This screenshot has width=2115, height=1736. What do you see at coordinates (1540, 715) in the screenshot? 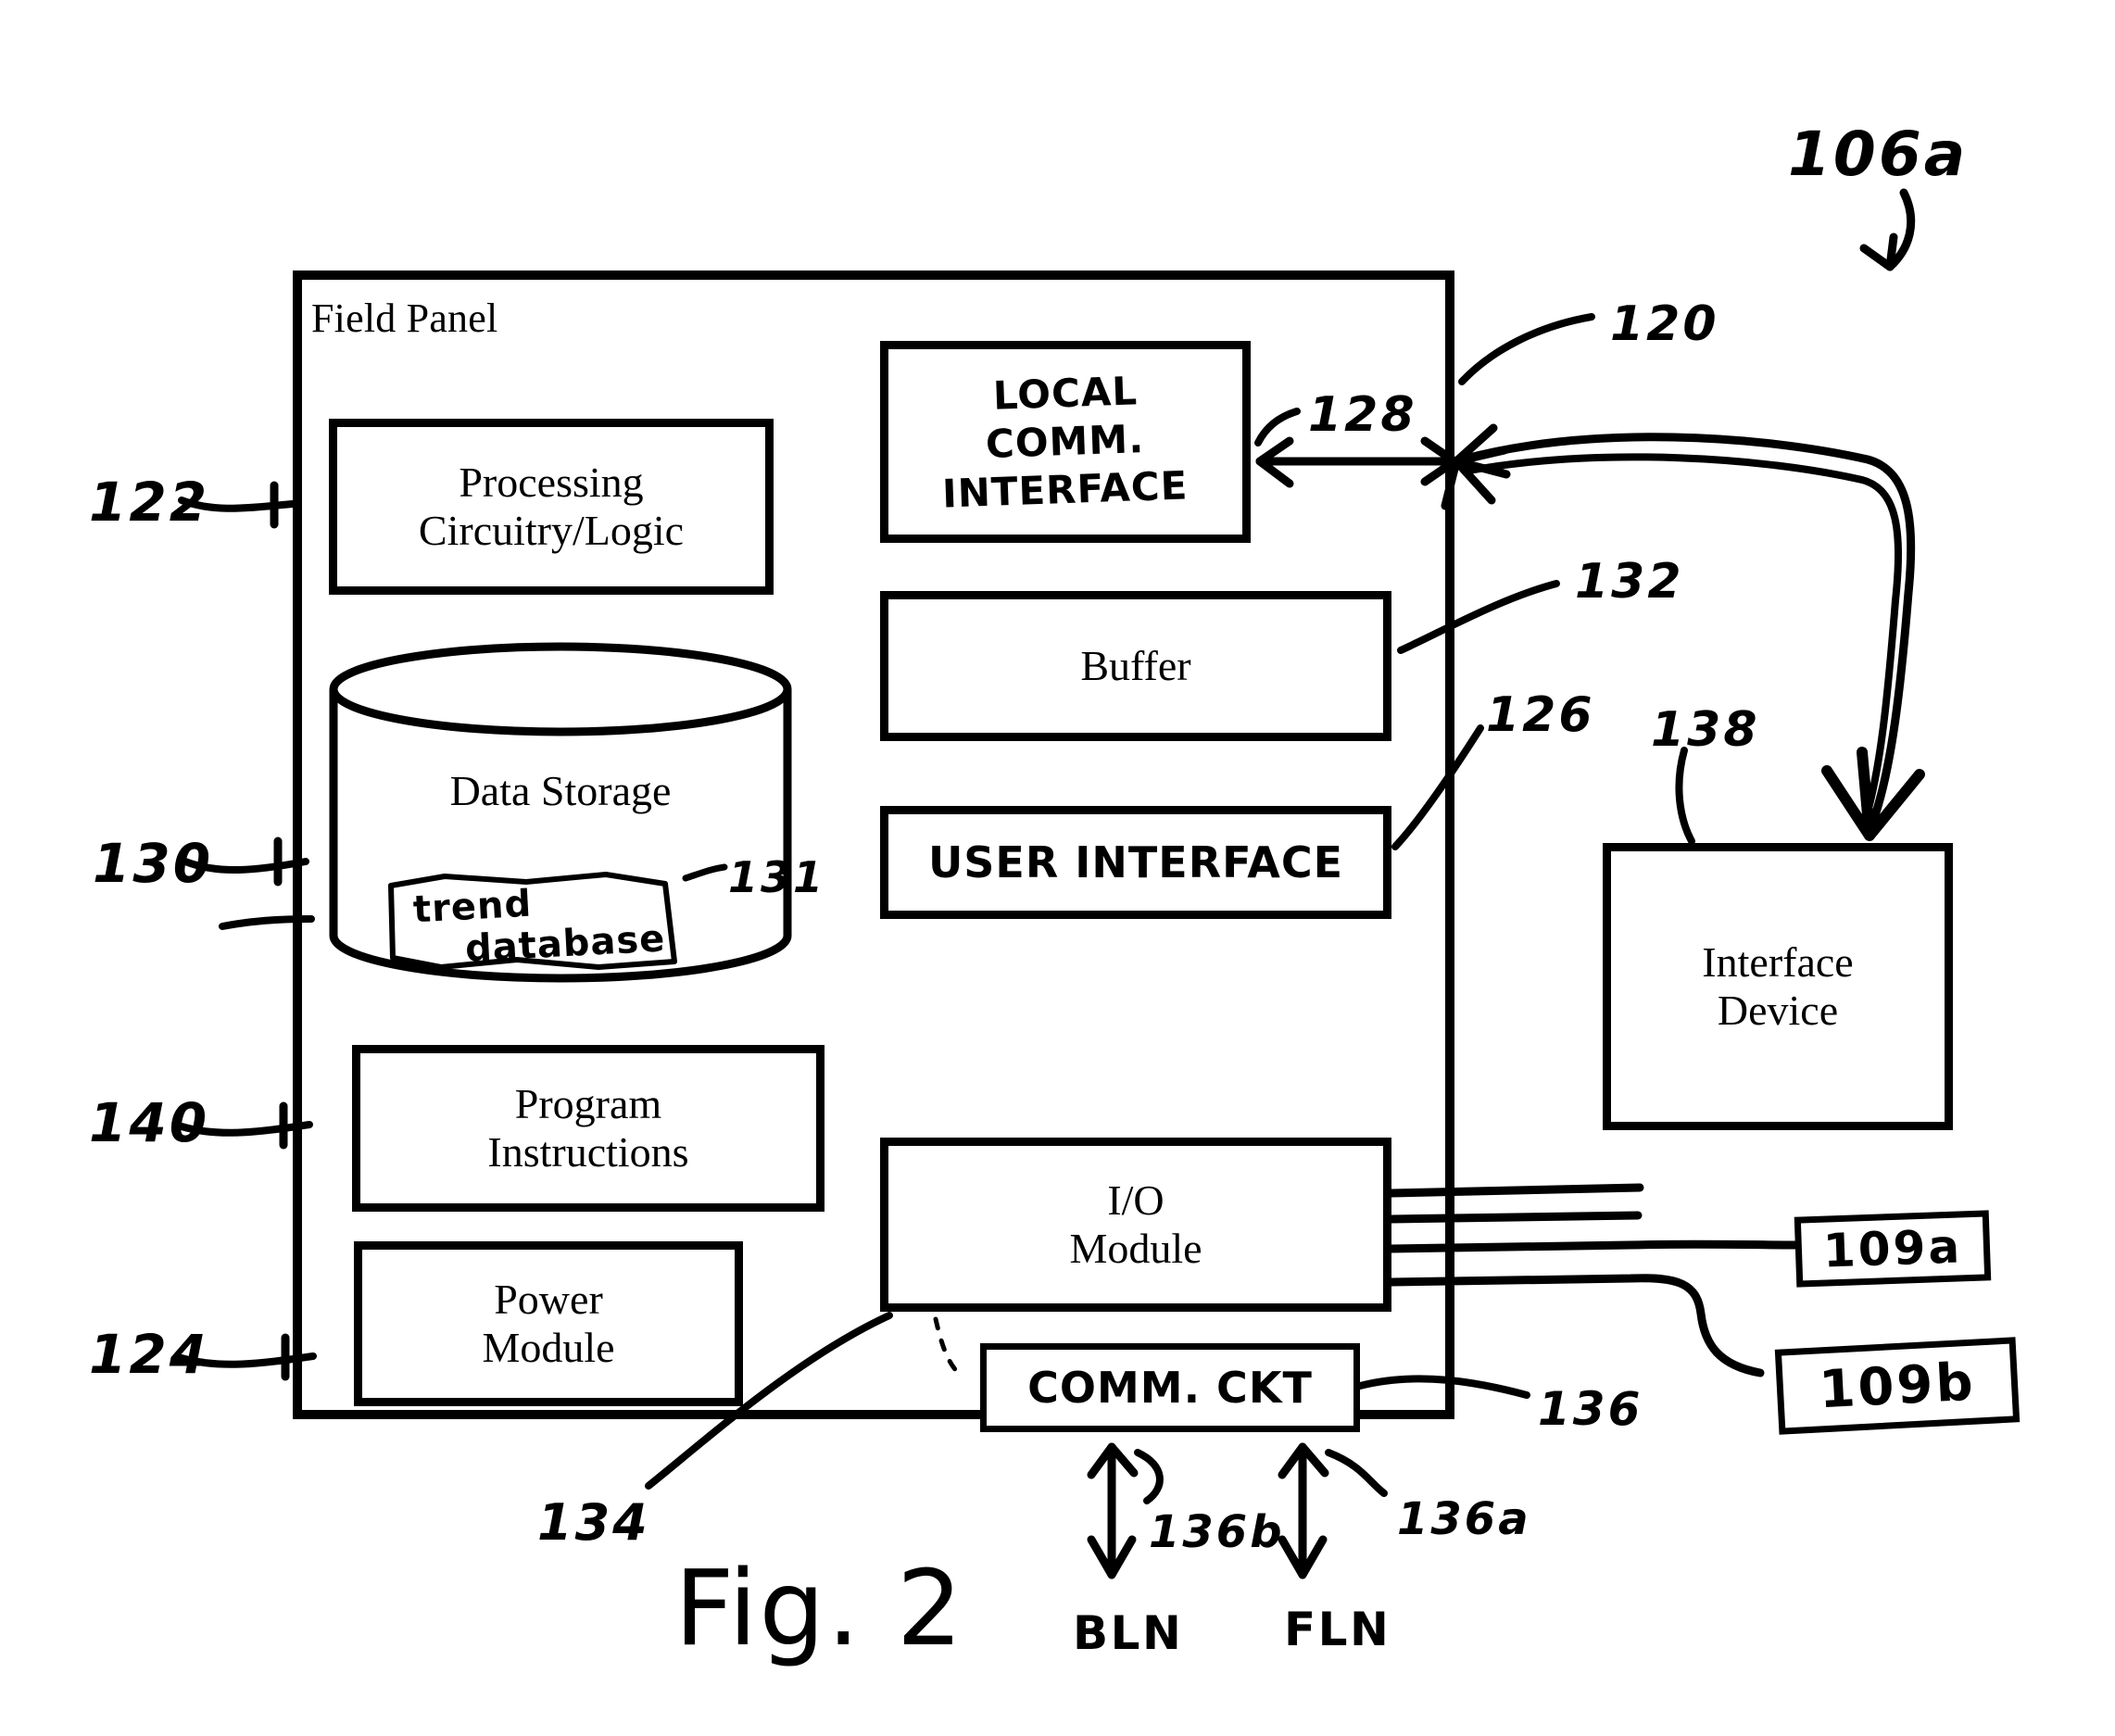
I see `ref-126: 126` at bounding box center [1540, 715].